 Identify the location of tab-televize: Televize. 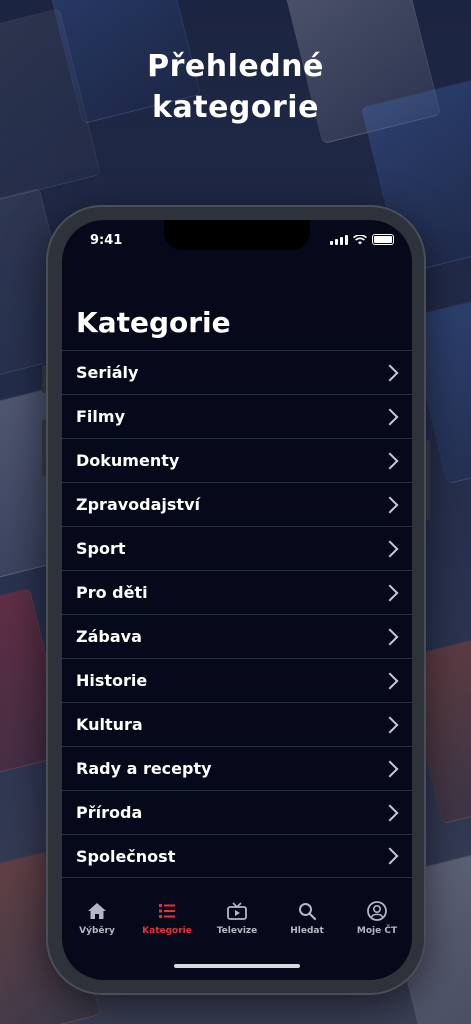
(237, 918).